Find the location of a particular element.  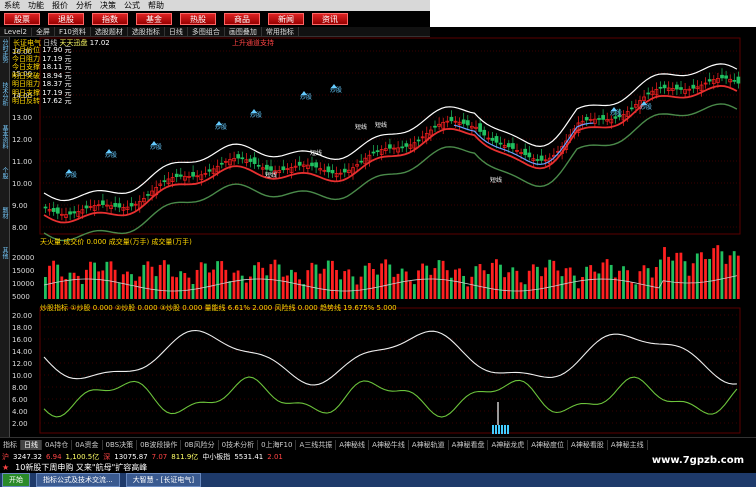

bottom-tab: 0B波段操作 is located at coordinates (159, 444).